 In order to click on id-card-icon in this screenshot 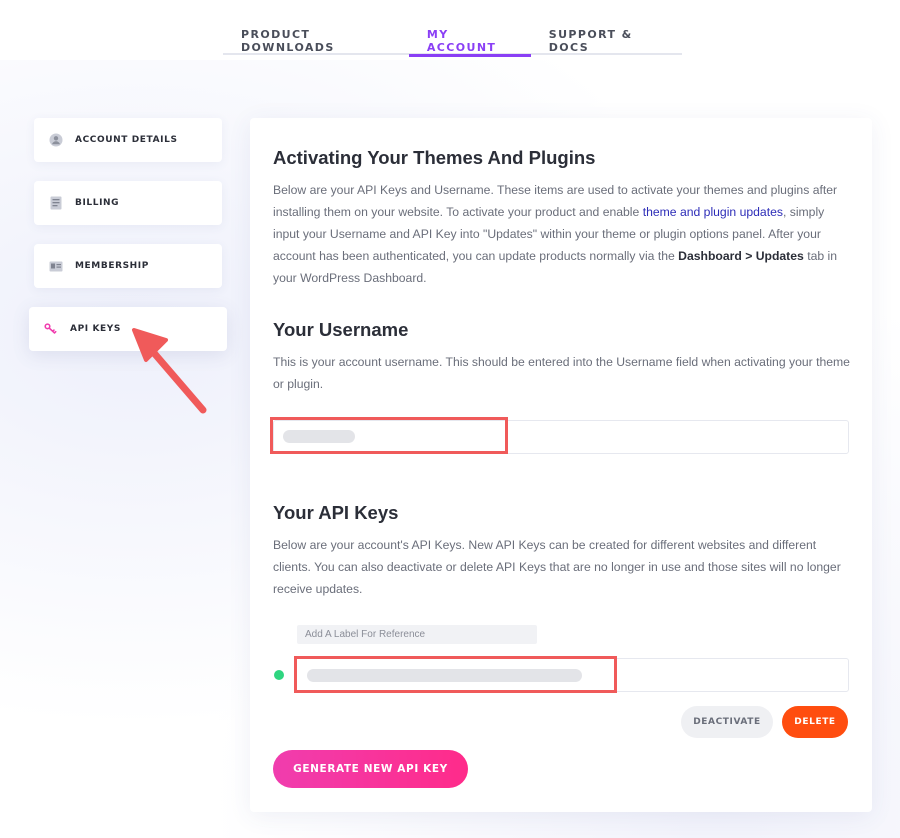, I will do `click(56, 266)`.